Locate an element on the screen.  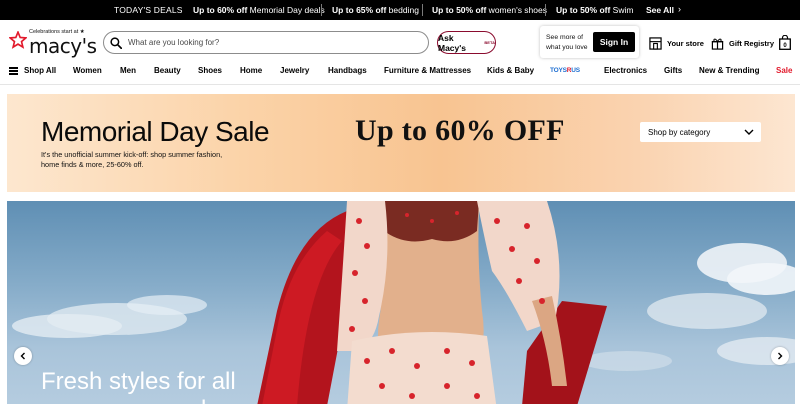
ask-macys-button: Ask Macy's BETA is located at coordinates (466, 42).